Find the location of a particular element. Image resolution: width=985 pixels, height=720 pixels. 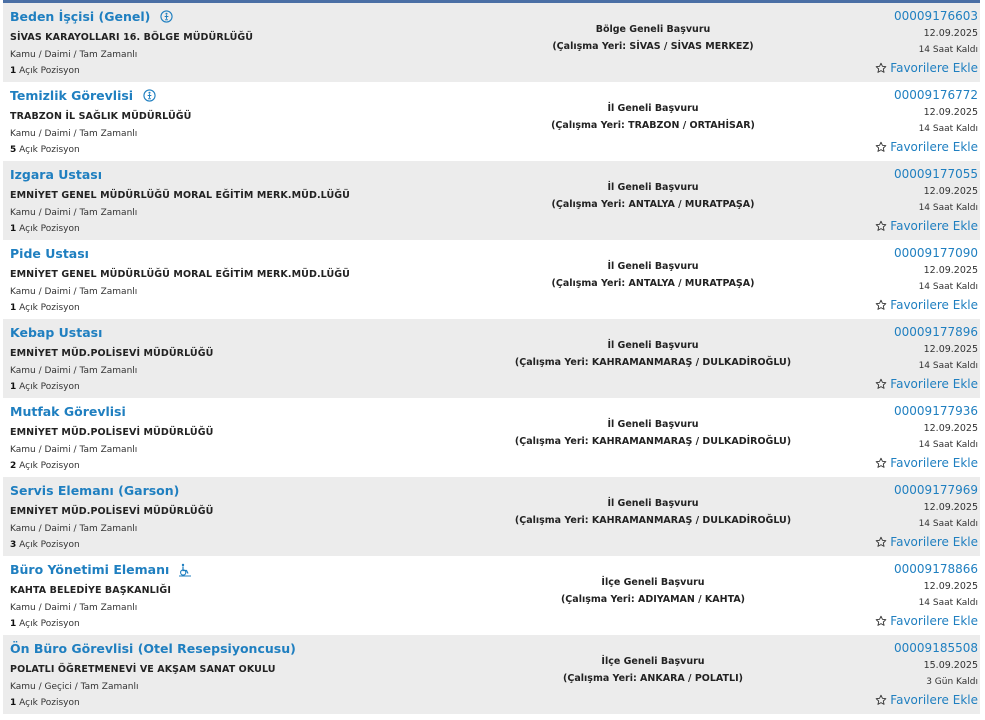

wheelchair-icon is located at coordinates (185, 570).